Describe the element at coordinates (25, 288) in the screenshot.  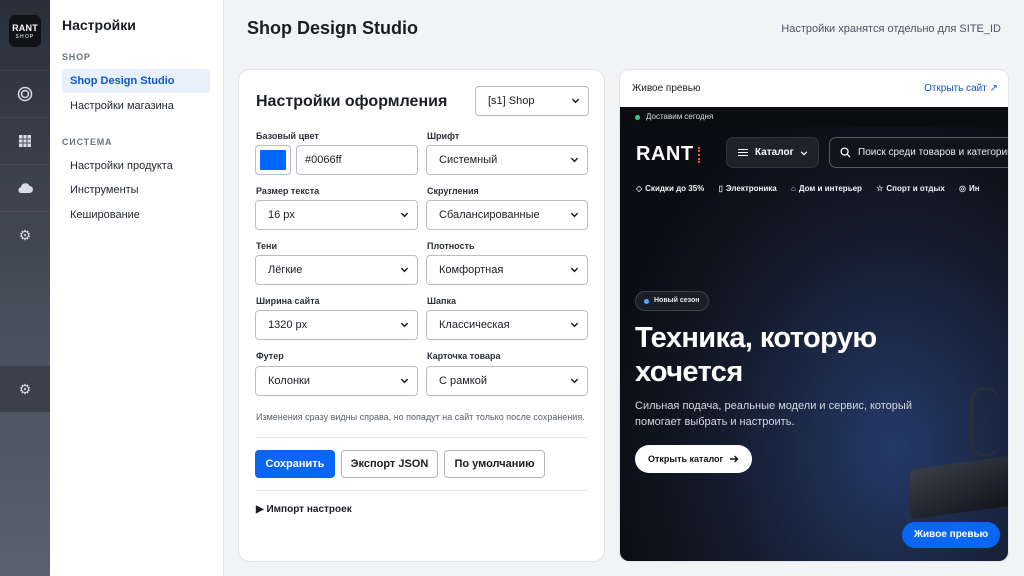
I see `app-rail: RANT SHOP ⚙ ⚙` at that location.